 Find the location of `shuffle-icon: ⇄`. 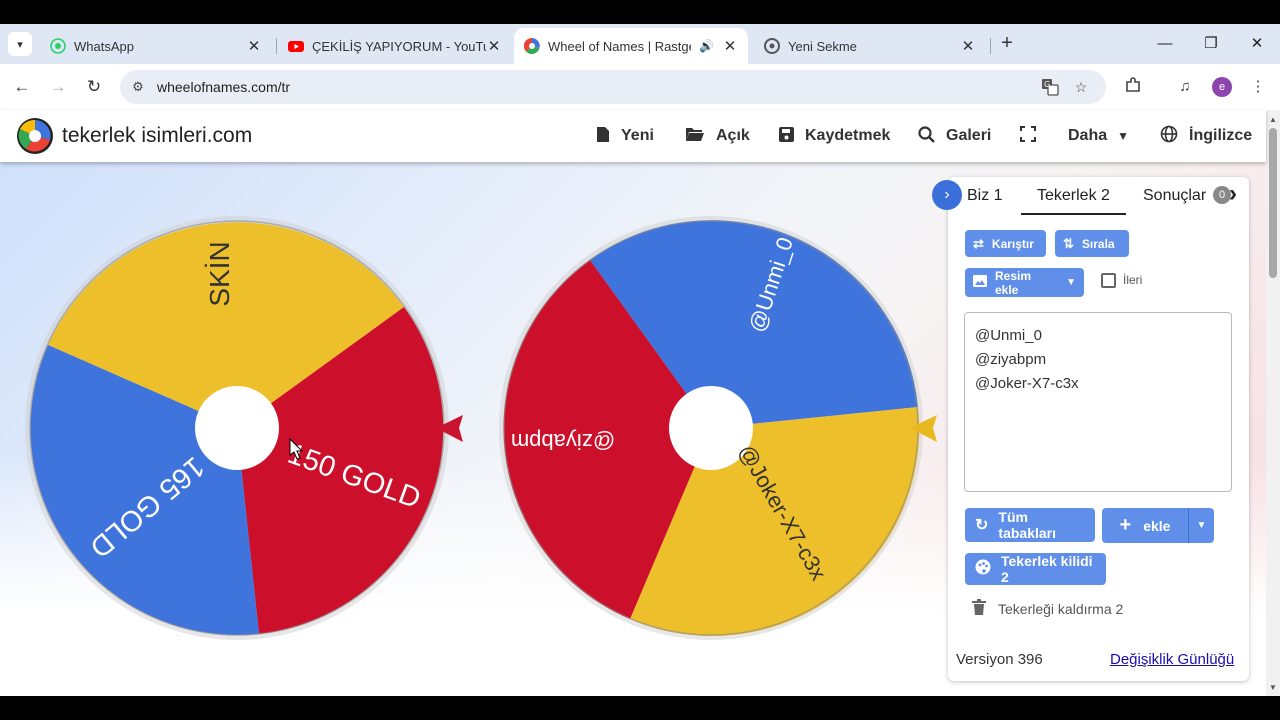

shuffle-icon: ⇄ is located at coordinates (978, 243).